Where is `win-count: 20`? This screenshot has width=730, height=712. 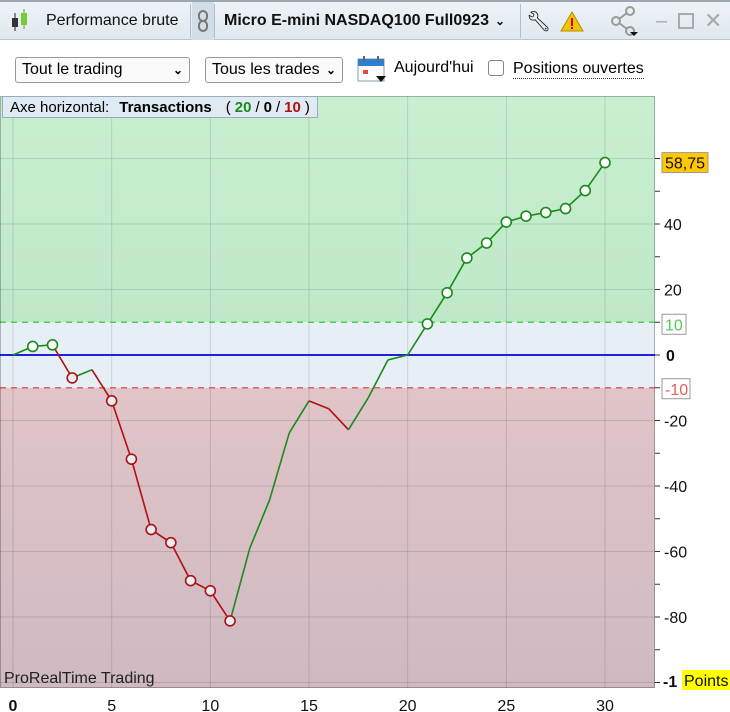
win-count: 20 is located at coordinates (243, 107).